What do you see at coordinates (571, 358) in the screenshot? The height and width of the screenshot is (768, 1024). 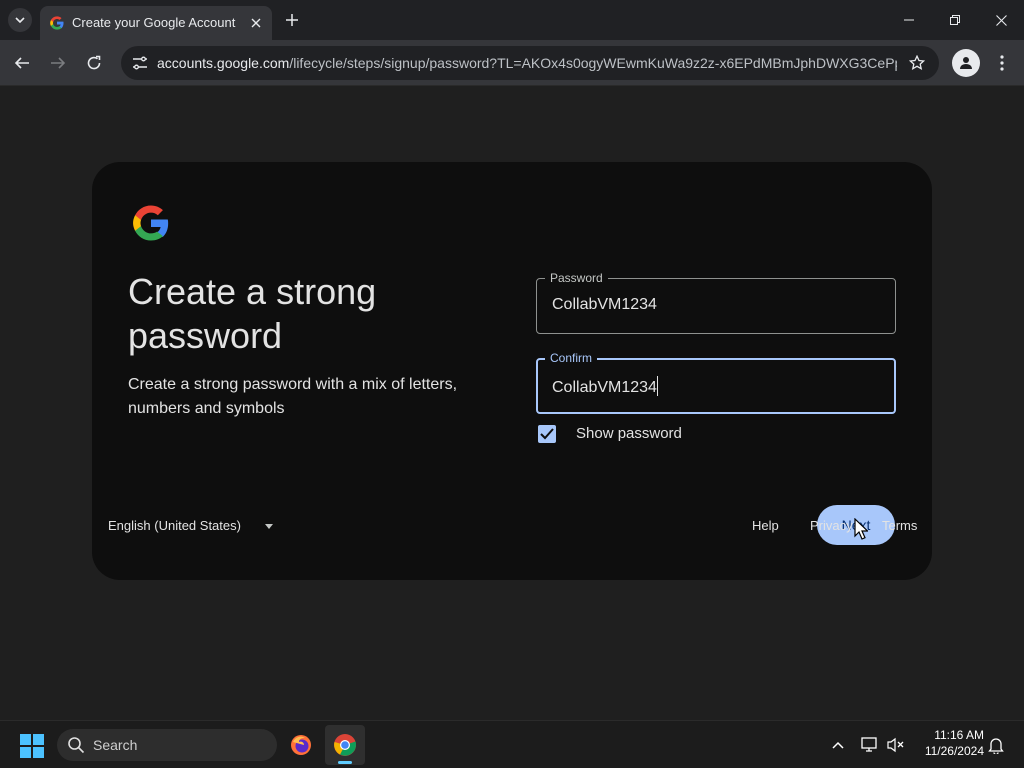 I see `confirm-field-label: Confirm` at bounding box center [571, 358].